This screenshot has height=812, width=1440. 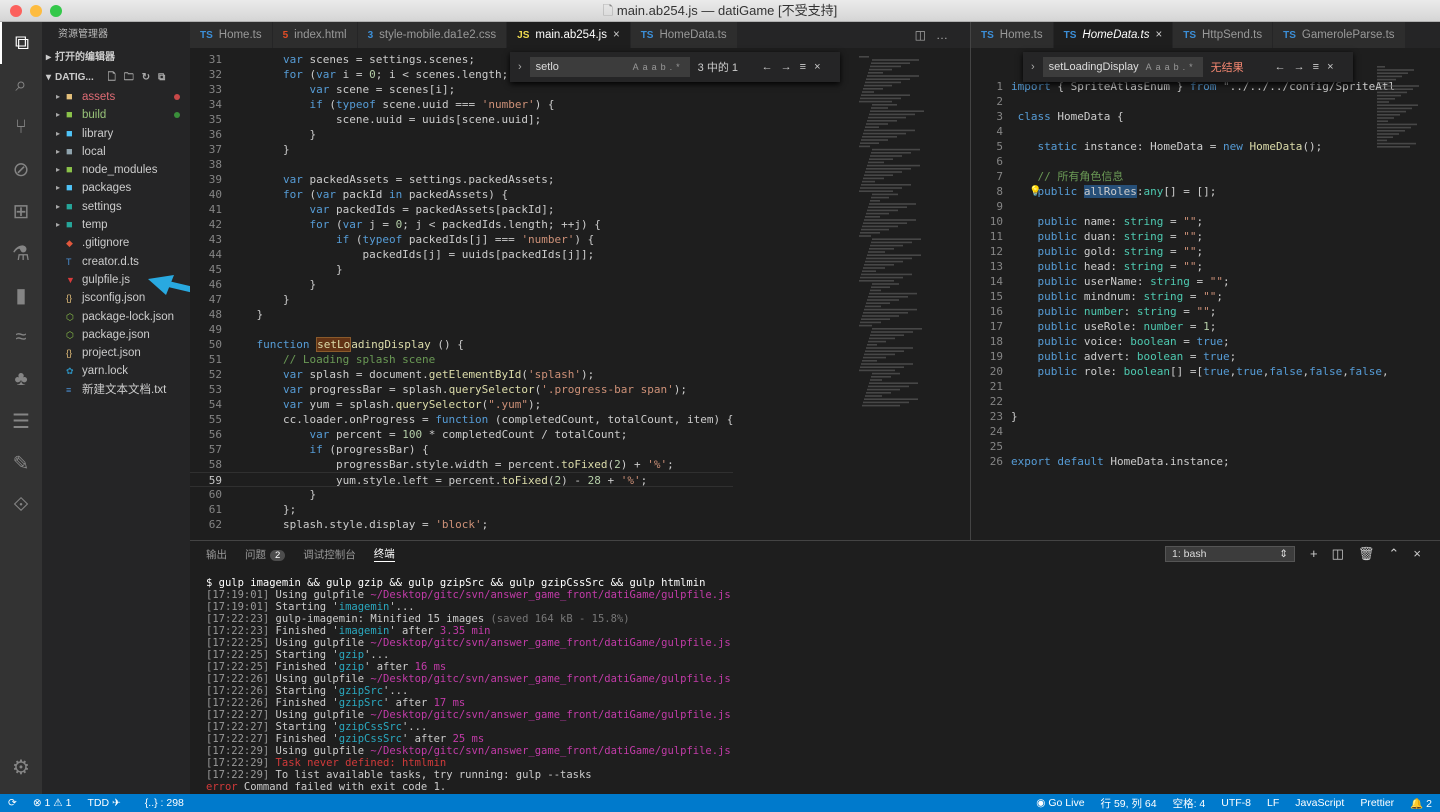 What do you see at coordinates (1183, 356) in the screenshot?
I see `code-line: 19 public advert: boolean = true;` at bounding box center [1183, 356].